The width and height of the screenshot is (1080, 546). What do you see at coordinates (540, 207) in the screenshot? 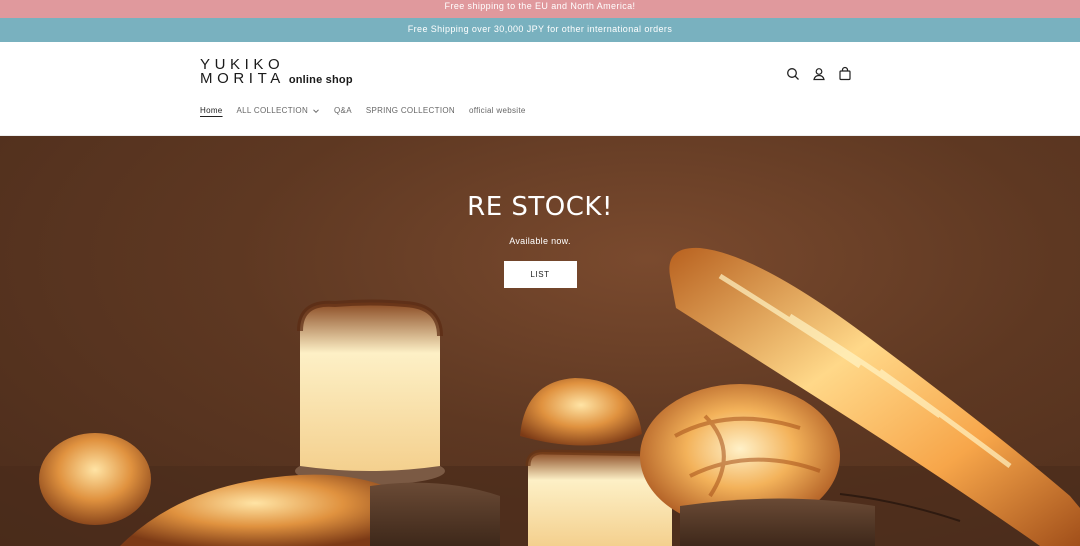
I see `hero-title: RE STOCK!` at bounding box center [540, 207].